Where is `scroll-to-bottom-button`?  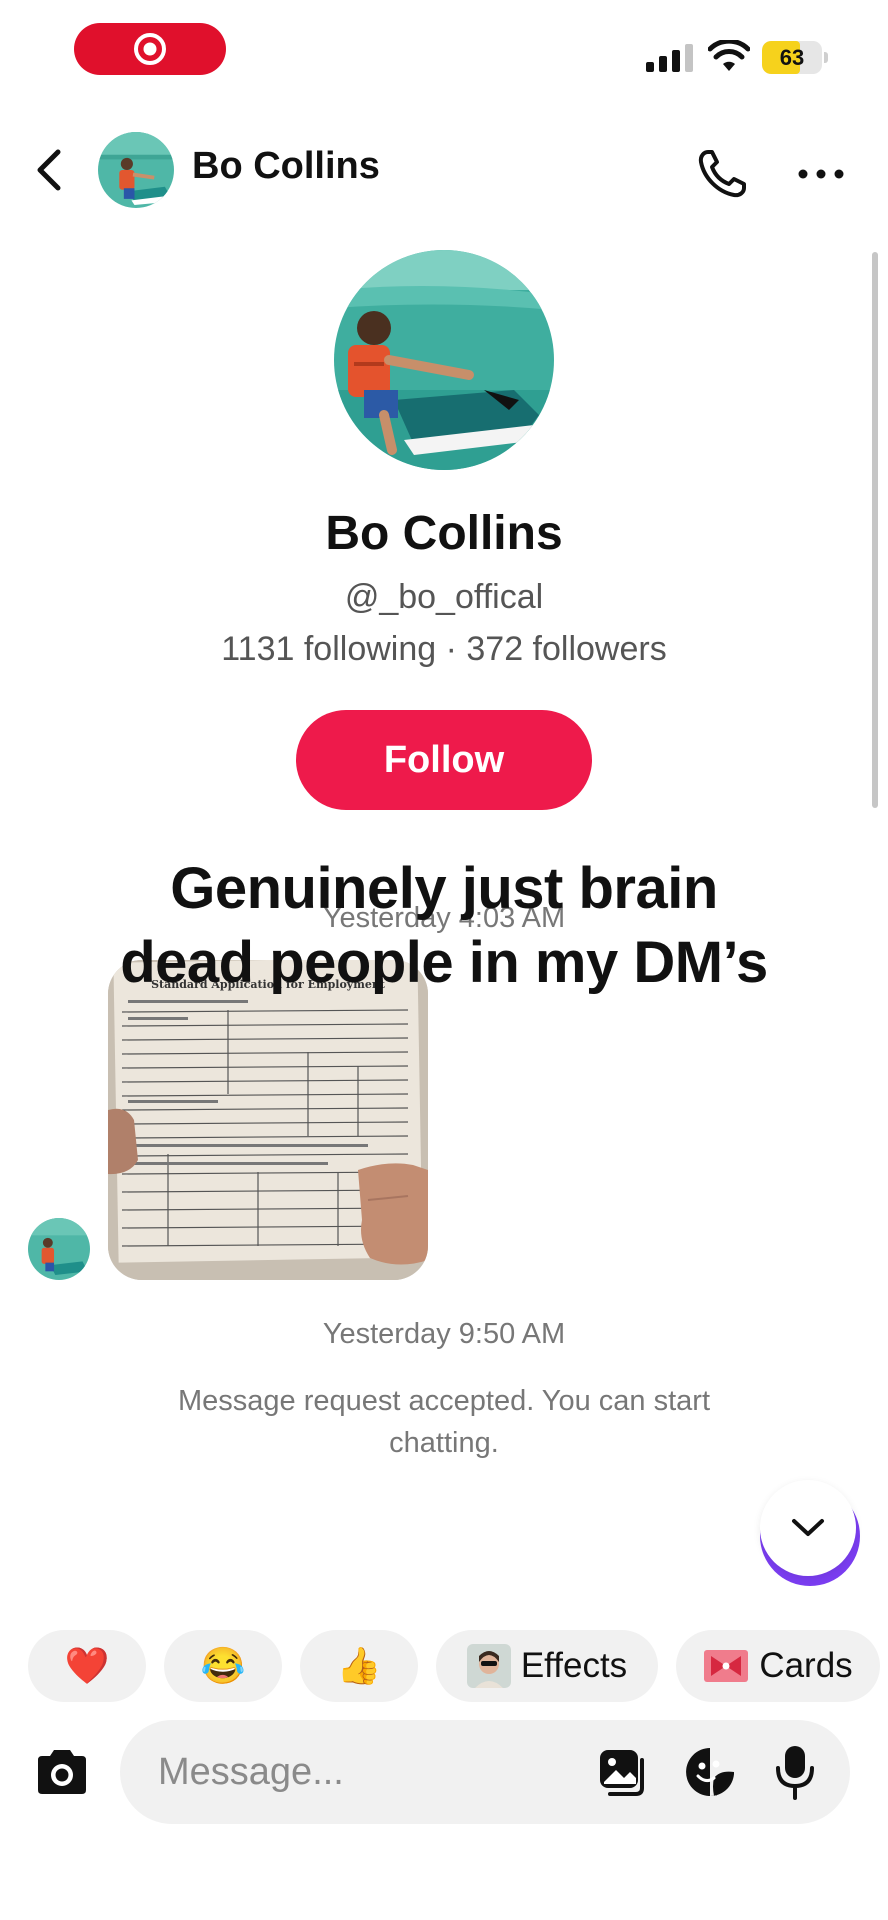
scroll-to-bottom-button is located at coordinates (810, 1533).